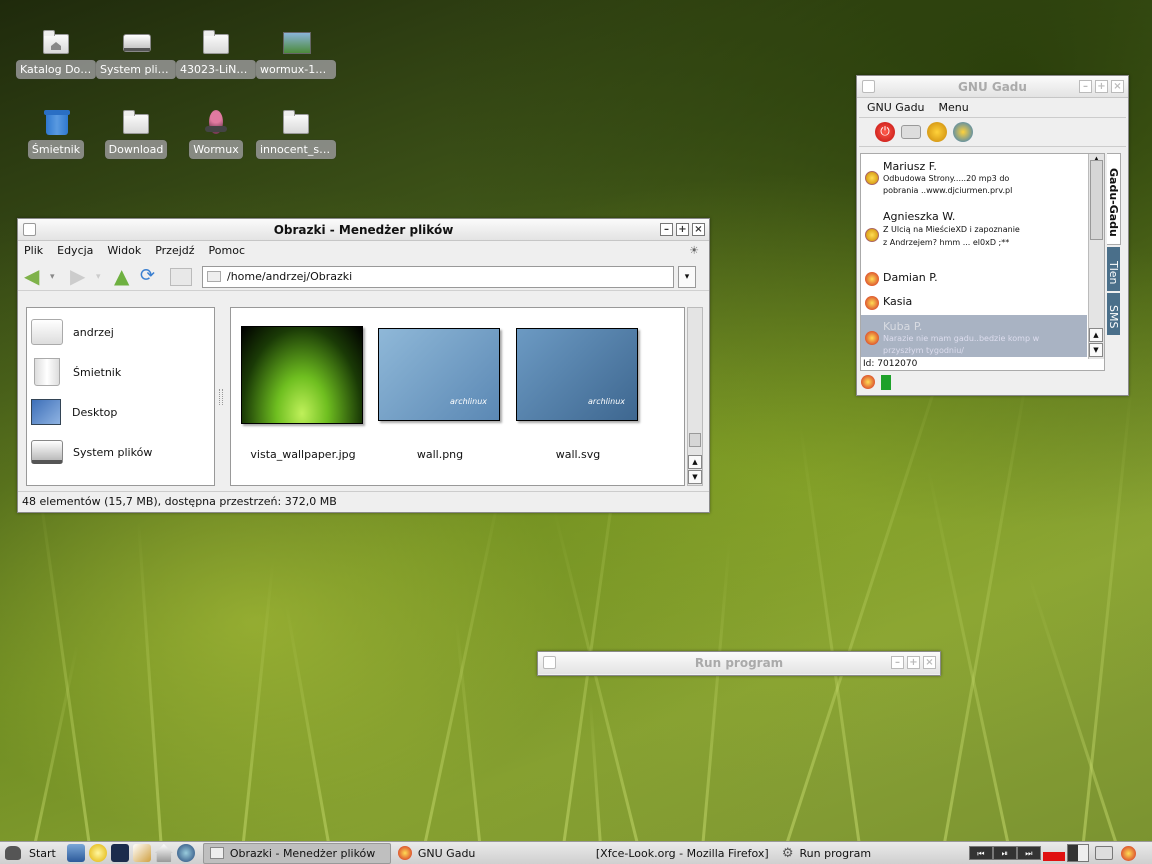  What do you see at coordinates (963, 132) in the screenshot?
I see `search-users-icon` at bounding box center [963, 132].